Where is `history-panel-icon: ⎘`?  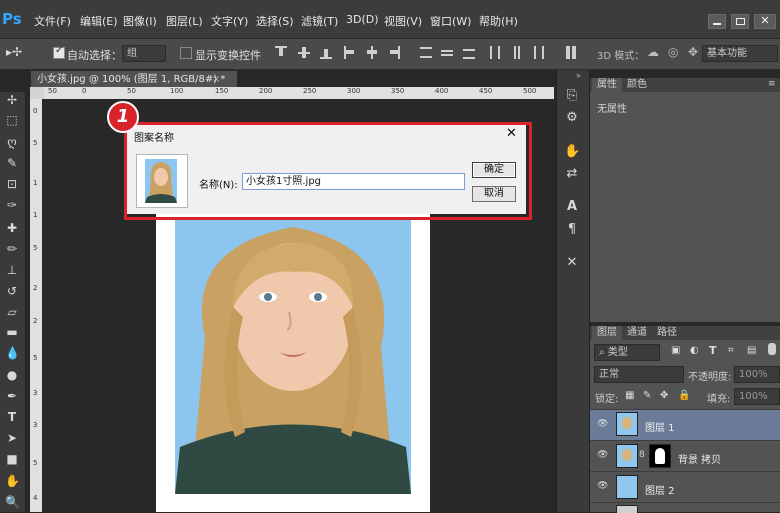
history-panel-icon: ⎘ is located at coordinates (572, 96).